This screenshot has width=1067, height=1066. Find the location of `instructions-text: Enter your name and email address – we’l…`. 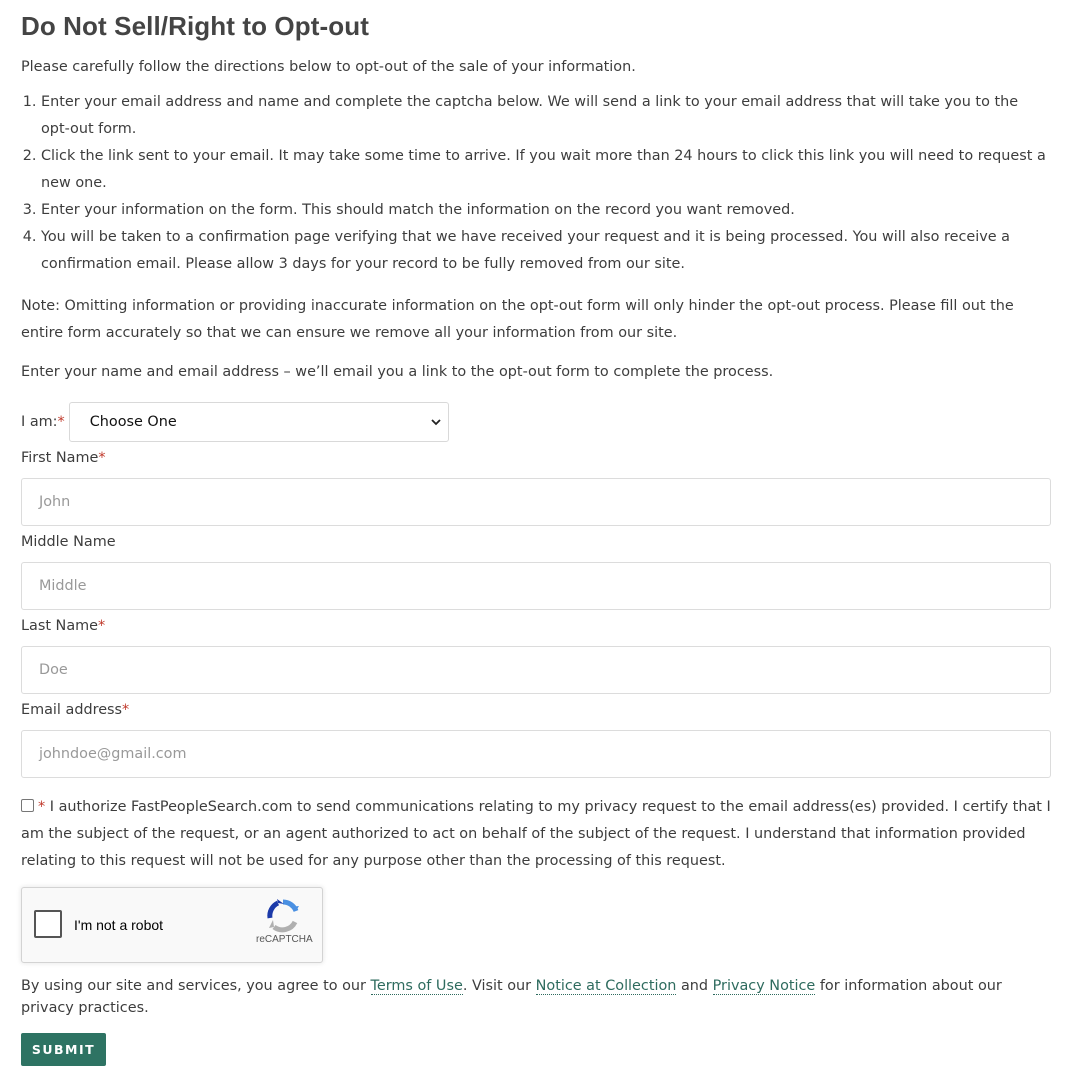

instructions-text: Enter your name and email address – we’l… is located at coordinates (397, 372).